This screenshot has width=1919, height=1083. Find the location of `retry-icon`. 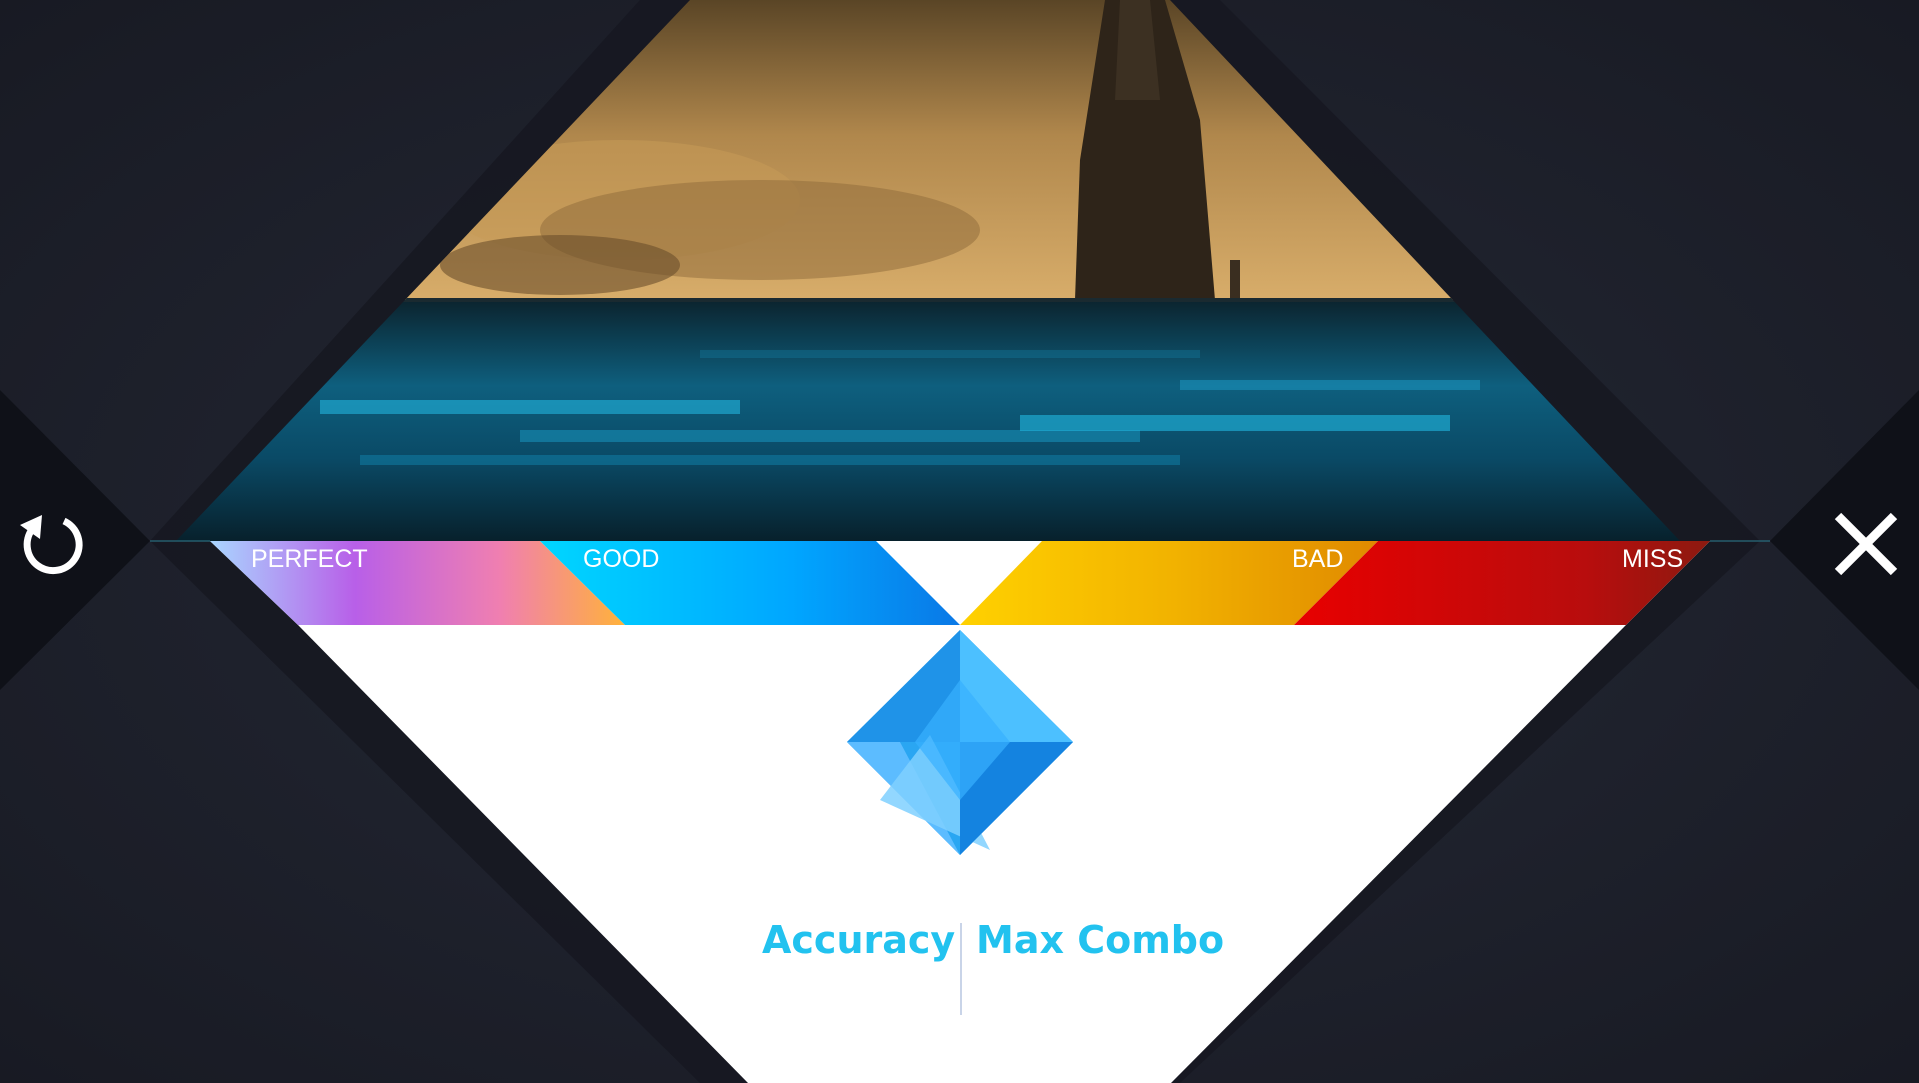

retry-icon is located at coordinates (51, 545).